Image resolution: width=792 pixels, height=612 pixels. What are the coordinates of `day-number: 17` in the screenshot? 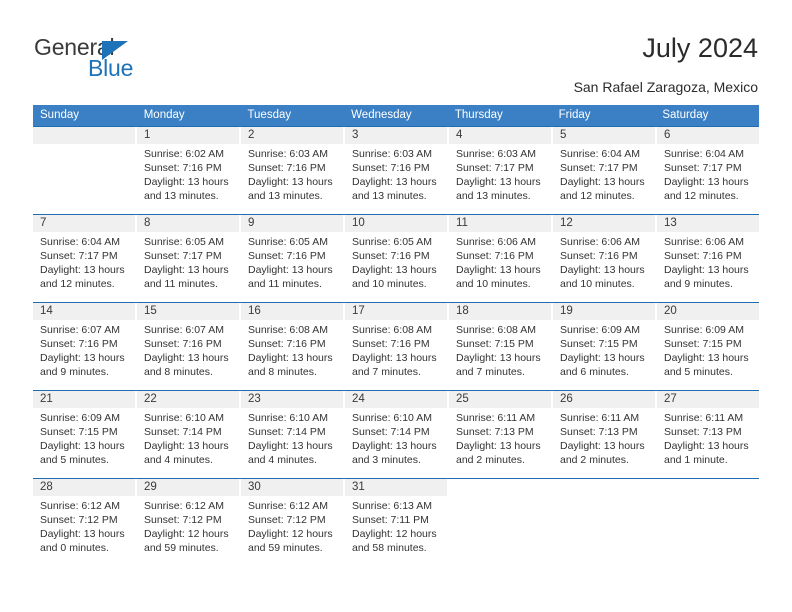 It's located at (396, 311).